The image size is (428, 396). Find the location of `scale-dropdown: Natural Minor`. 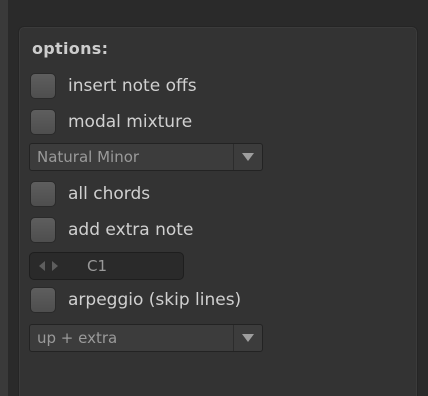

scale-dropdown: Natural Minor is located at coordinates (146, 157).